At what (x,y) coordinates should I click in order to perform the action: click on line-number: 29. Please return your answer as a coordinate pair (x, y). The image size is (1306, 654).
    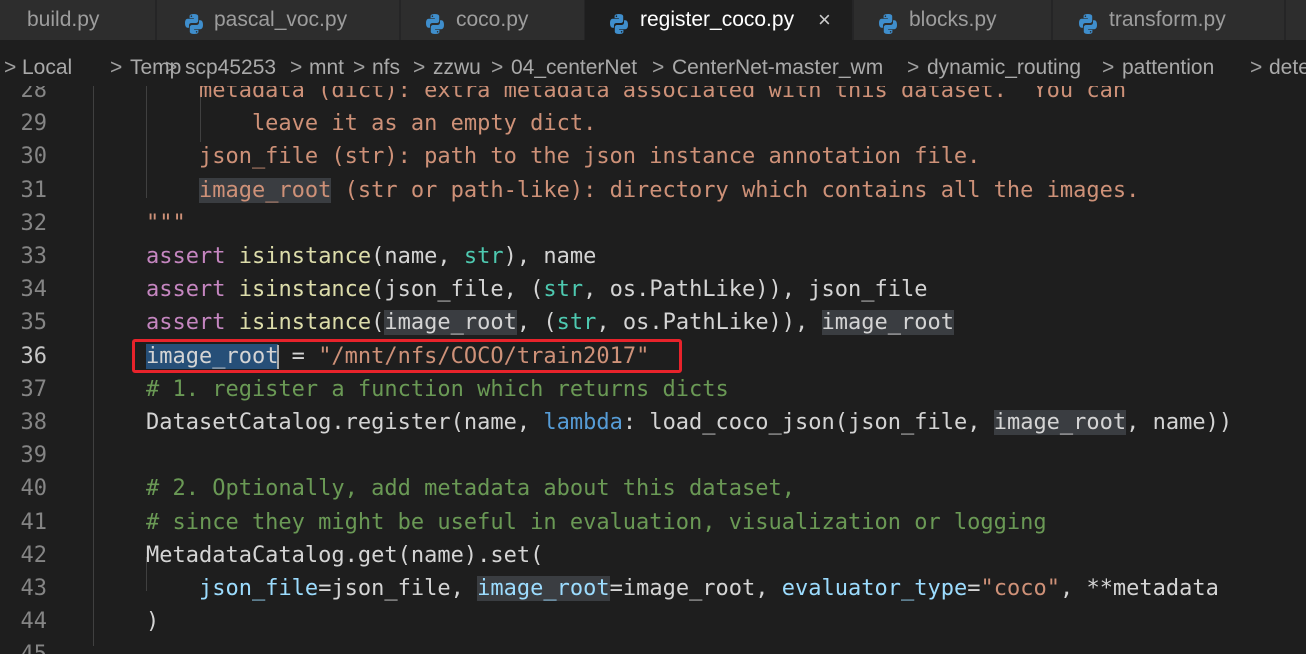
    Looking at the image, I should click on (34, 124).